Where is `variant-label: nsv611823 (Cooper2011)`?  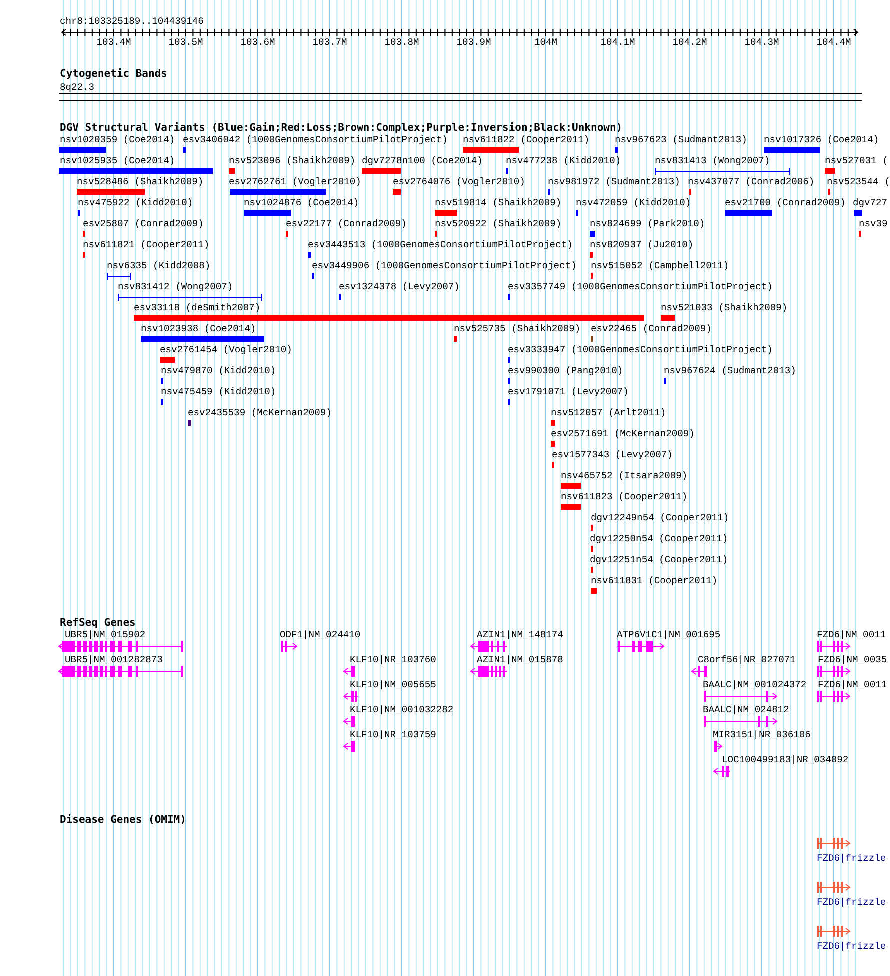 variant-label: nsv611823 (Cooper2011) is located at coordinates (624, 497).